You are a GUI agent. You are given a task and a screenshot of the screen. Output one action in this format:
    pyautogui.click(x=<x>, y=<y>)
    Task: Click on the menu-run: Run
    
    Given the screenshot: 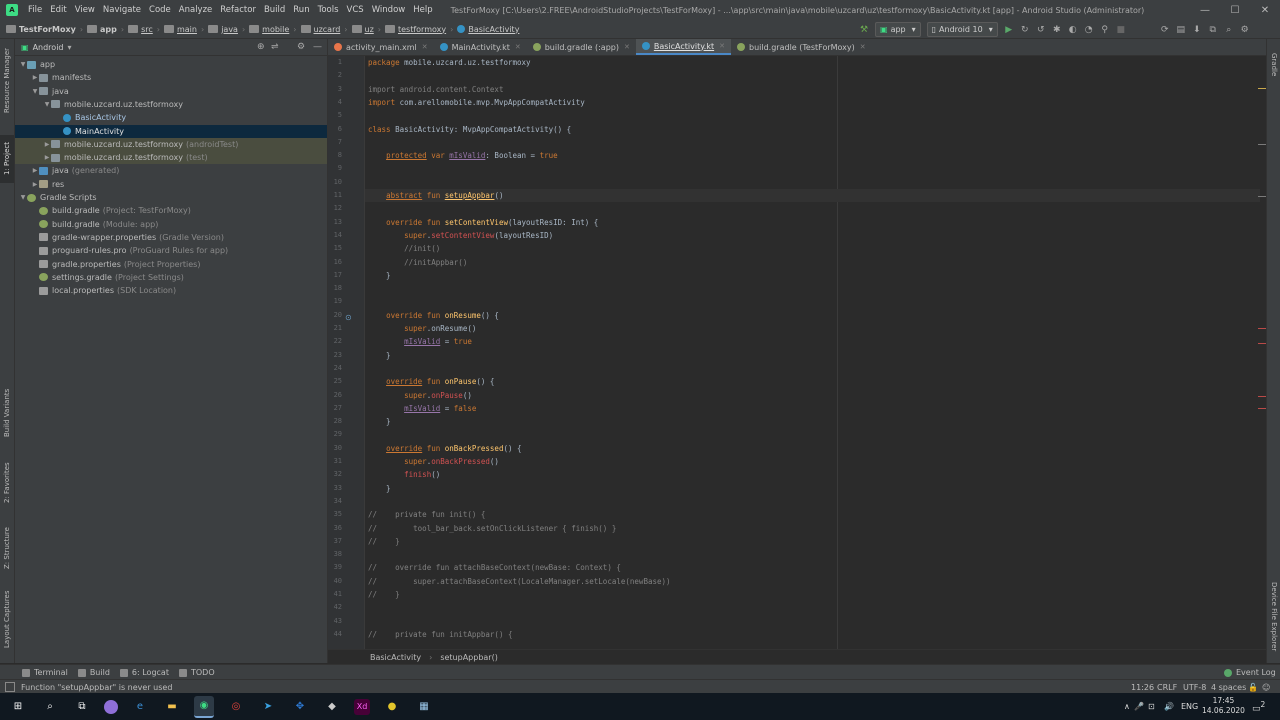 What is the action you would take?
    pyautogui.click(x=301, y=10)
    